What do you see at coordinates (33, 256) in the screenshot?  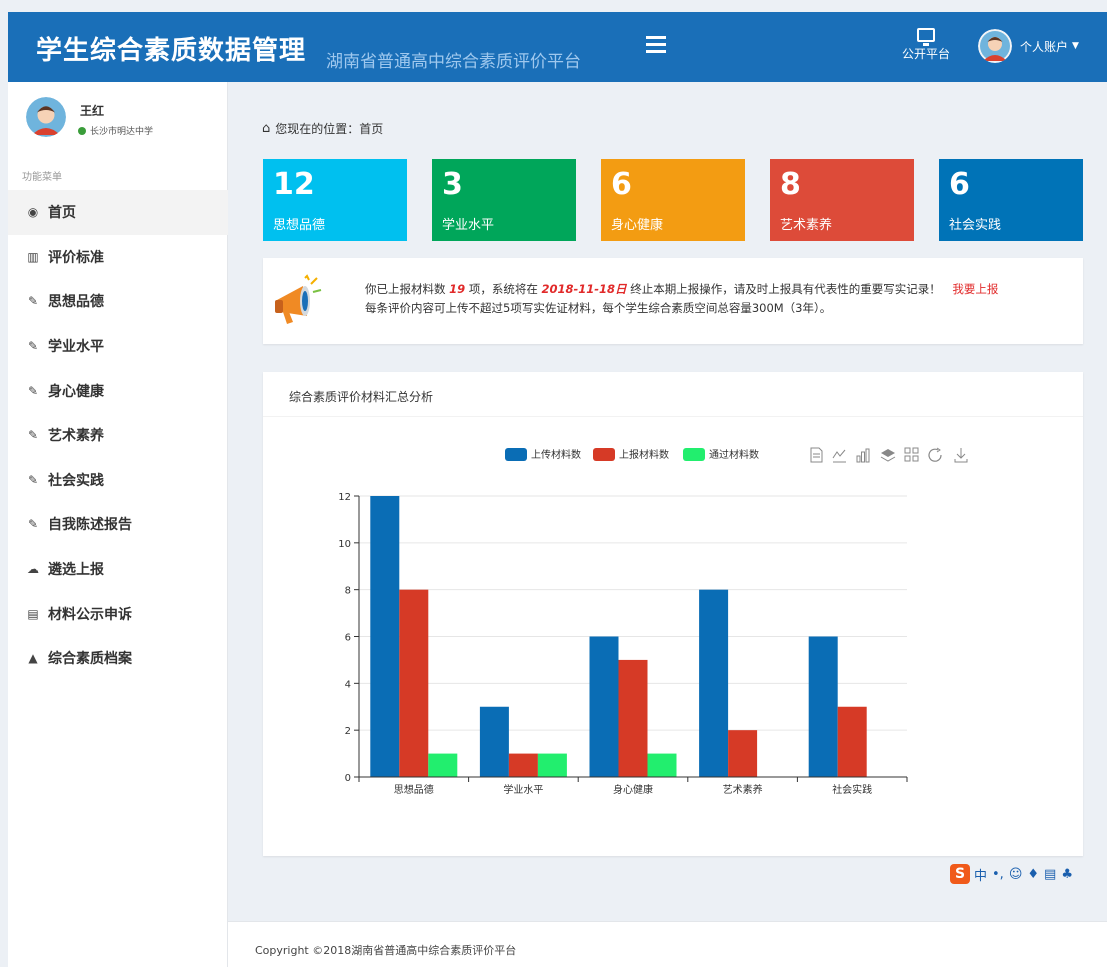 I see `map-icon: ▥` at bounding box center [33, 256].